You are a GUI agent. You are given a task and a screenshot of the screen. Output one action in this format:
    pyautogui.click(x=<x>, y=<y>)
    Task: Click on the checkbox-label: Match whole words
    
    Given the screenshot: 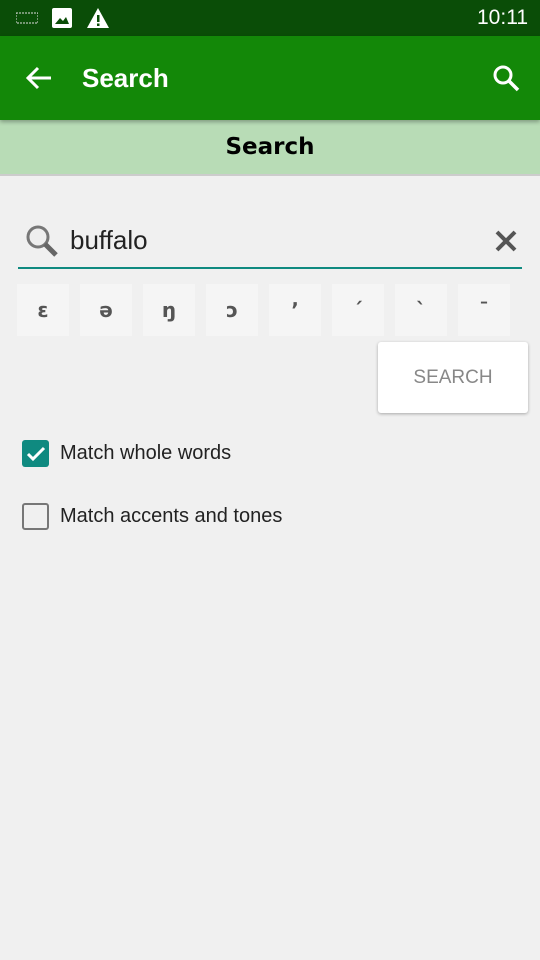 What is the action you would take?
    pyautogui.click(x=146, y=453)
    